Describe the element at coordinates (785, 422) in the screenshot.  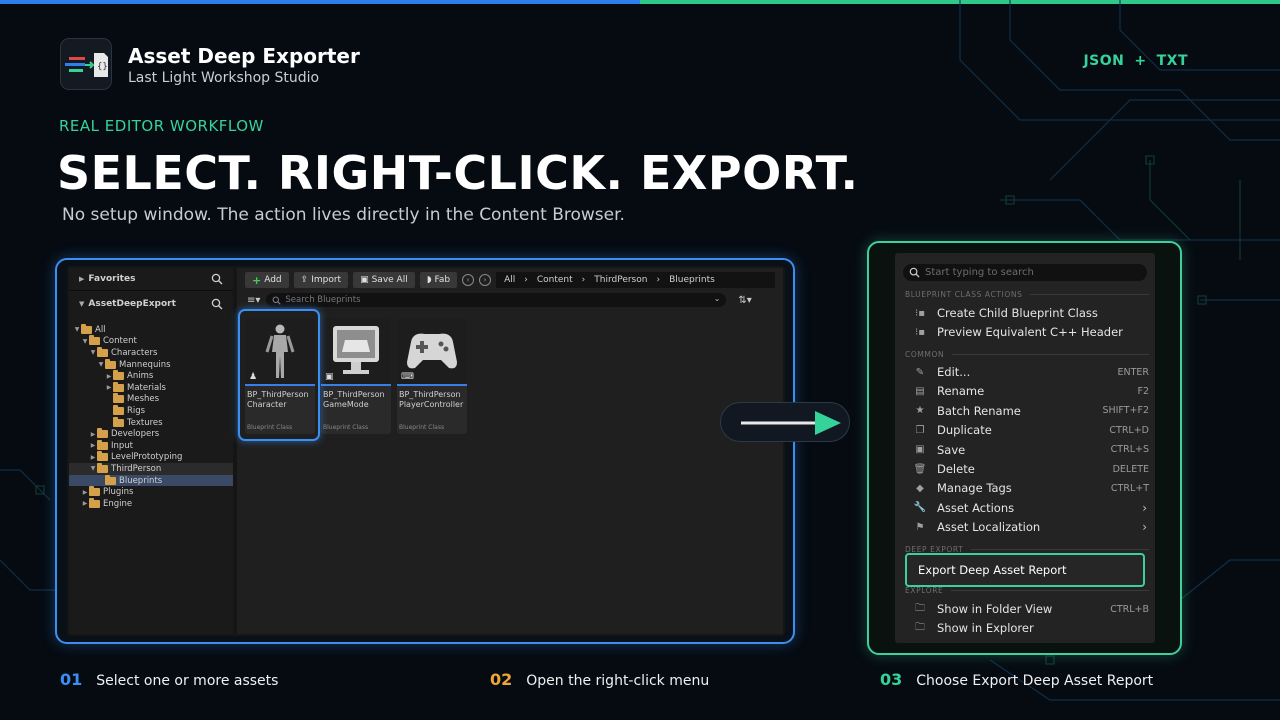
I see `flow-arrow` at that location.